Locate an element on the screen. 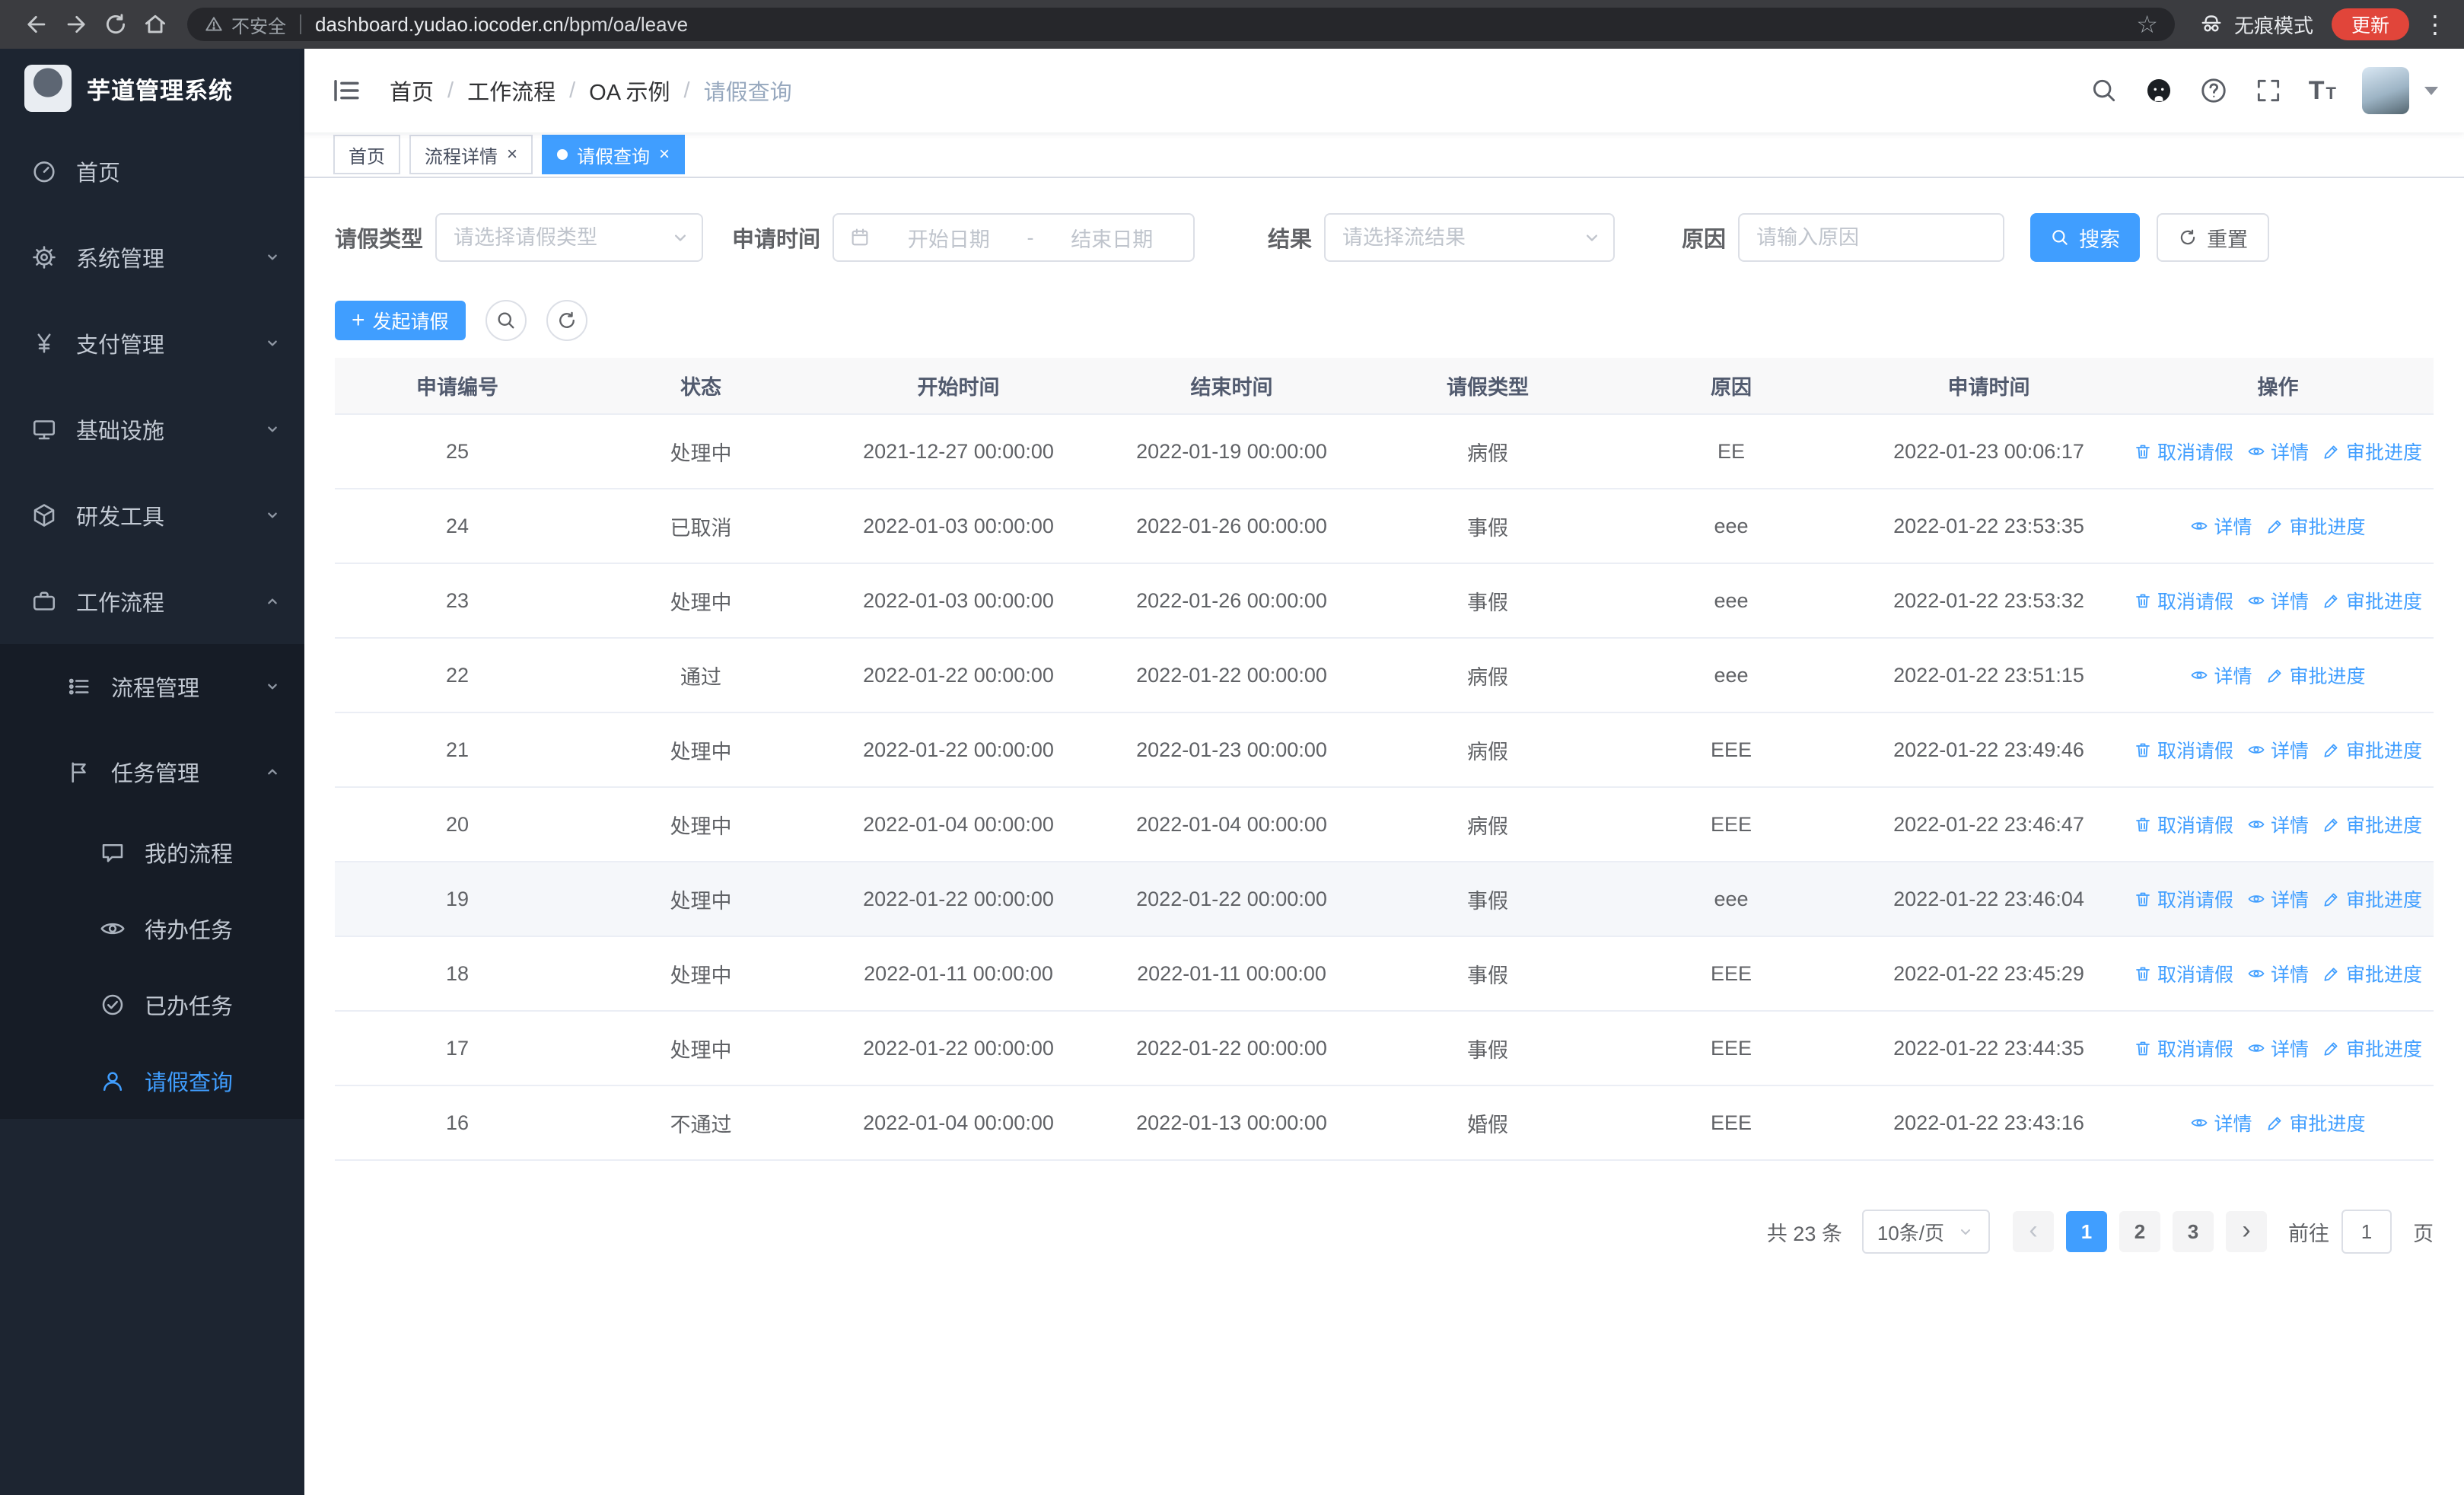 The width and height of the screenshot is (2464, 1495). sidebar-item-devtools: 研发工具 is located at coordinates (152, 515).